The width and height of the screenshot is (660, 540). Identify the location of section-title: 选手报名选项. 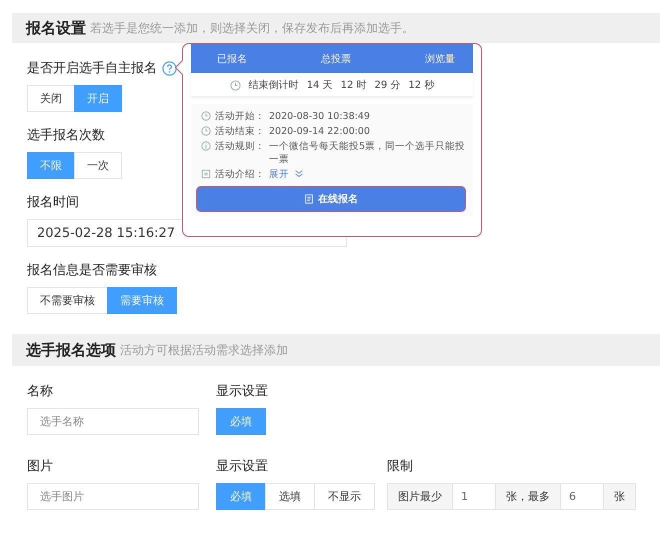
(71, 350).